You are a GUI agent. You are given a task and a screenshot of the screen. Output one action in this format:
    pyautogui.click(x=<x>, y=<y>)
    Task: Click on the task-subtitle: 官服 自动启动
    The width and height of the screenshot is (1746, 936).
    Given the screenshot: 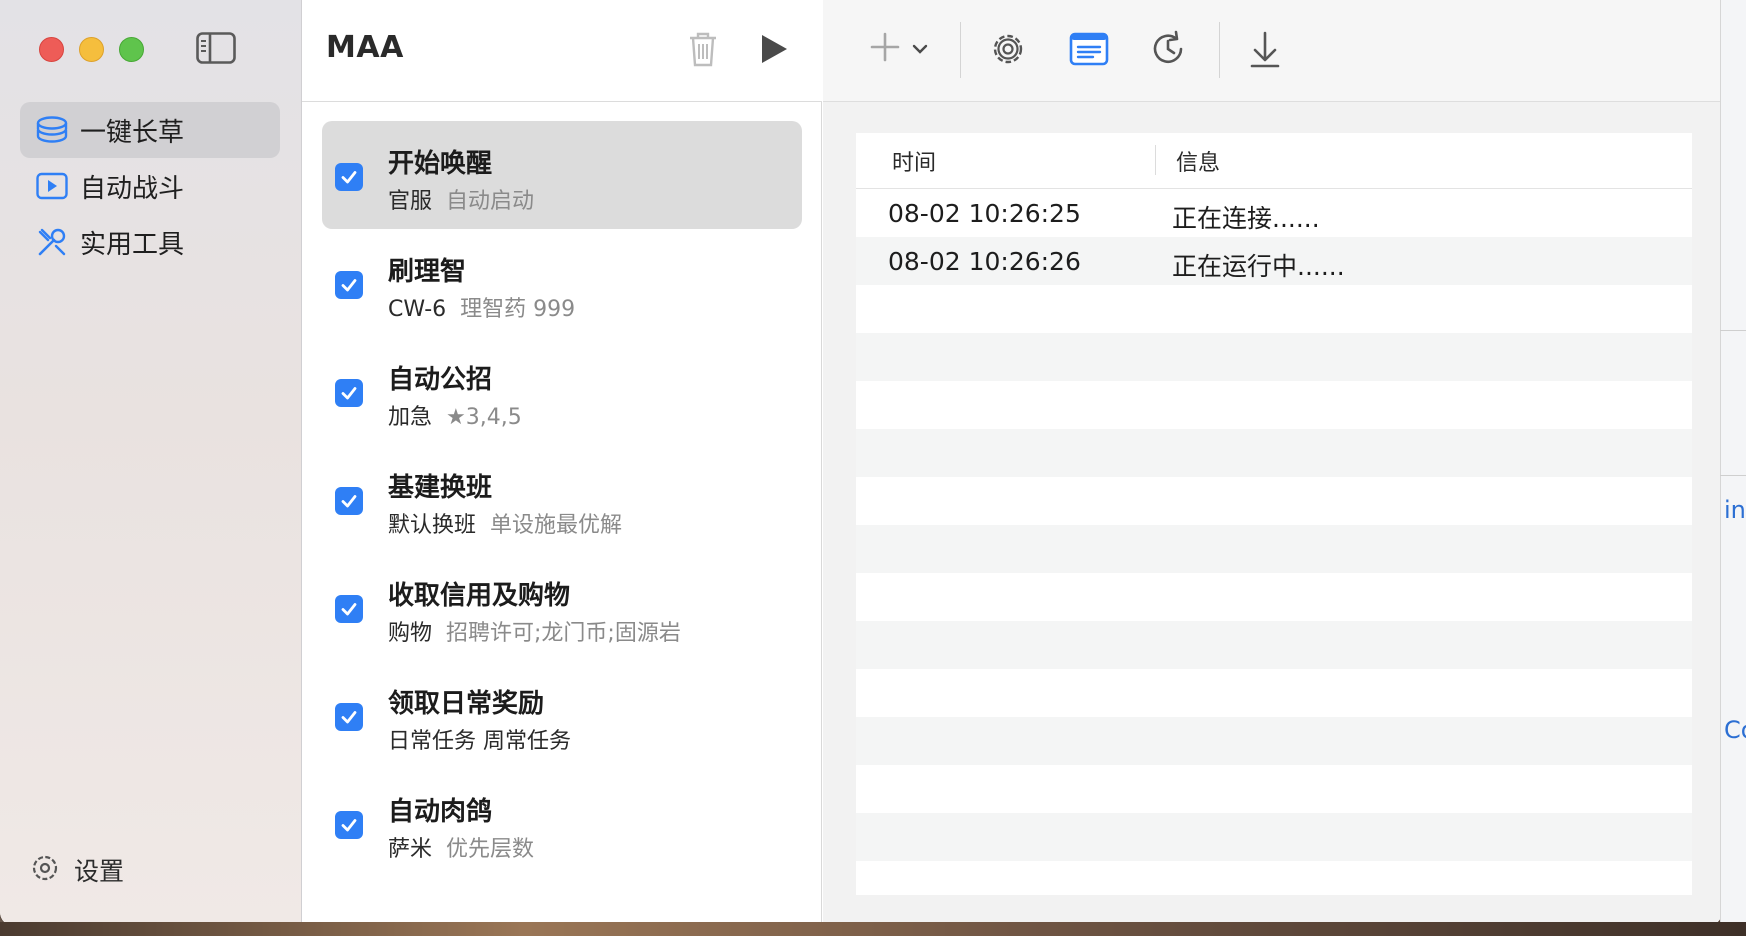 What is the action you would take?
    pyautogui.click(x=461, y=199)
    